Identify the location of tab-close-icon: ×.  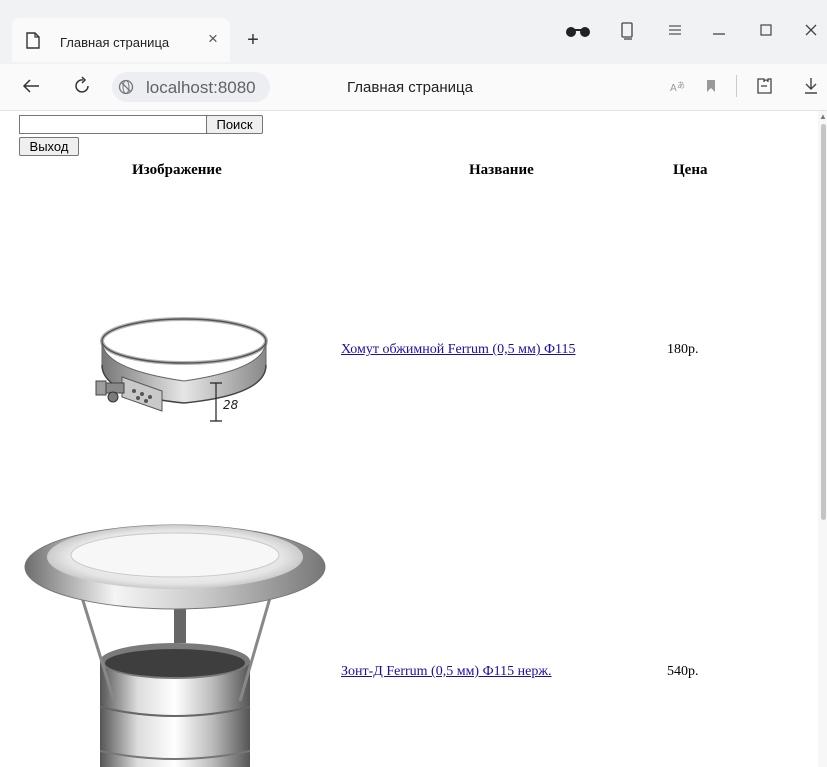
(213, 39).